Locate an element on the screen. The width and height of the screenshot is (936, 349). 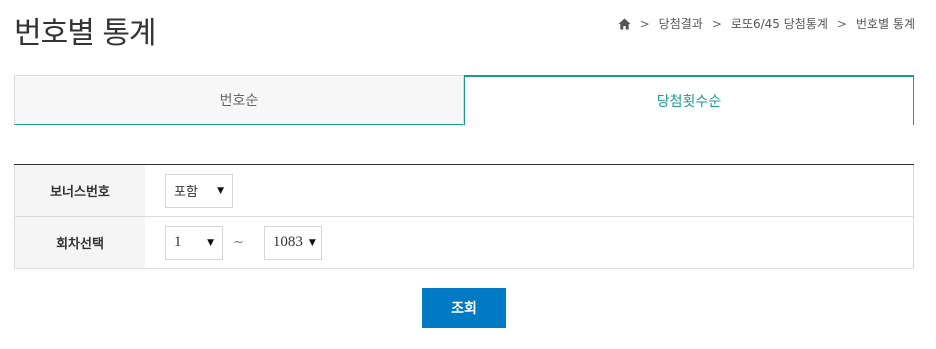
breadcrumb-item-current: 번호별 통계 is located at coordinates (885, 24).